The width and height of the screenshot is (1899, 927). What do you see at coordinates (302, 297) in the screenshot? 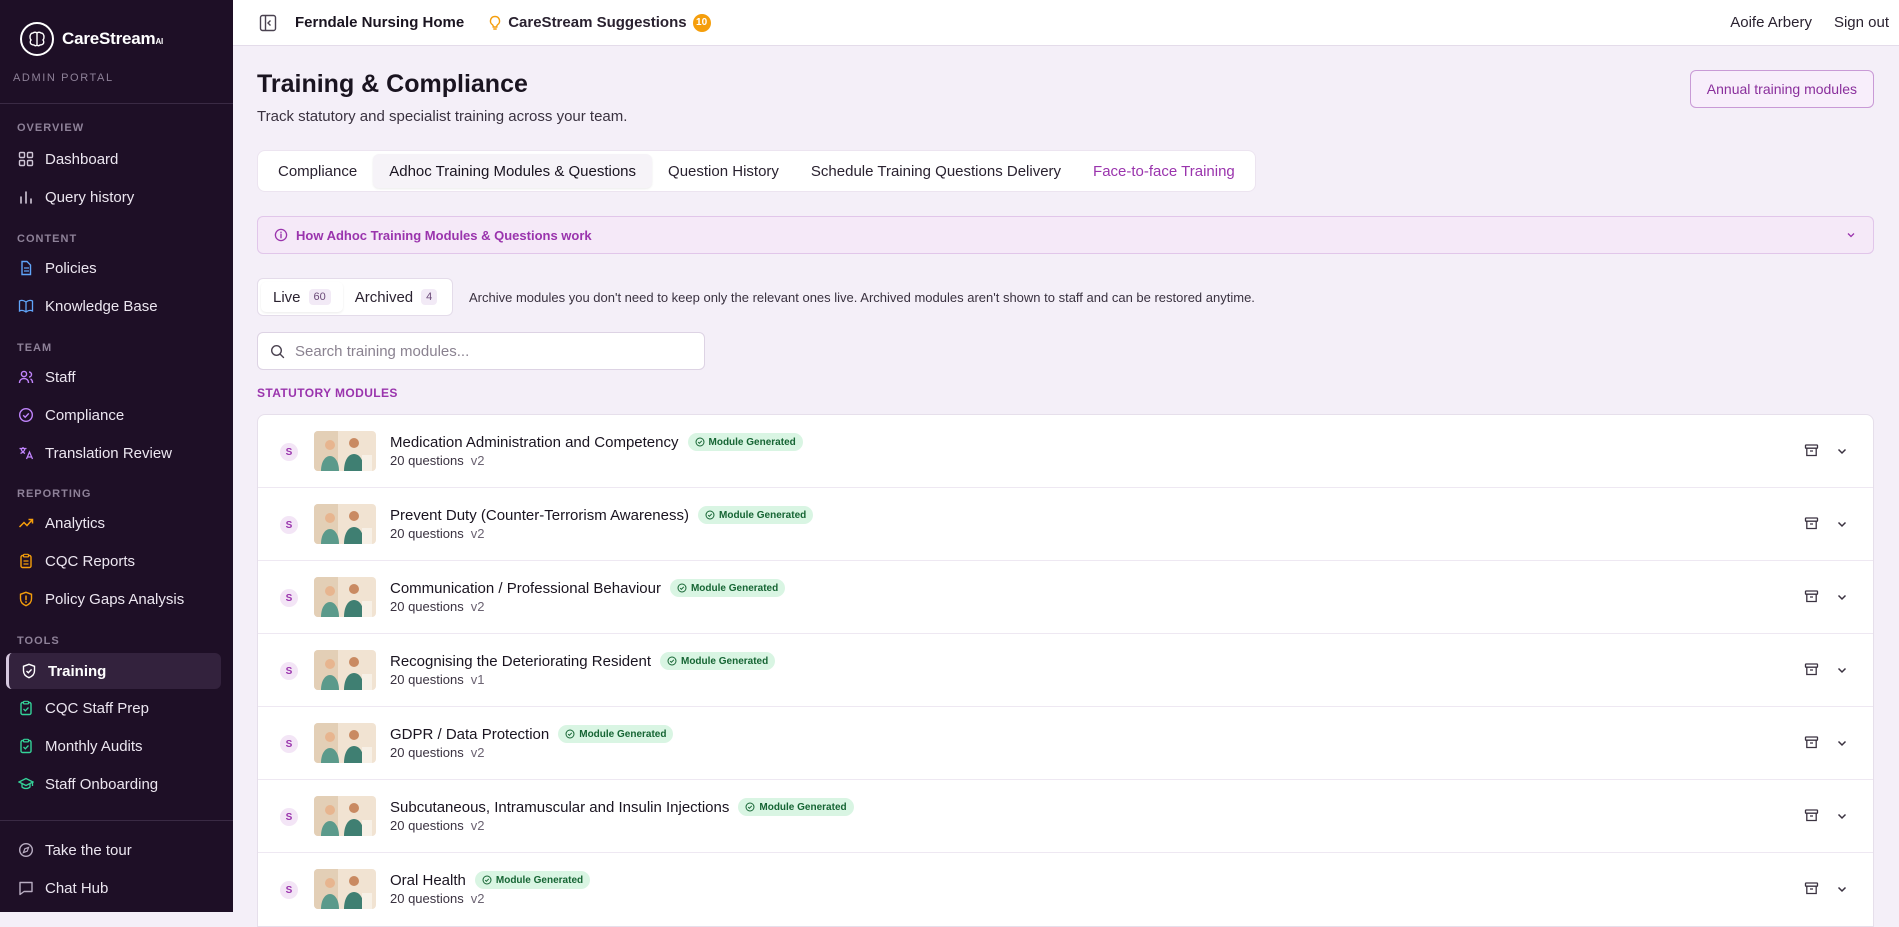
I see `live-tab: Live 60` at bounding box center [302, 297].